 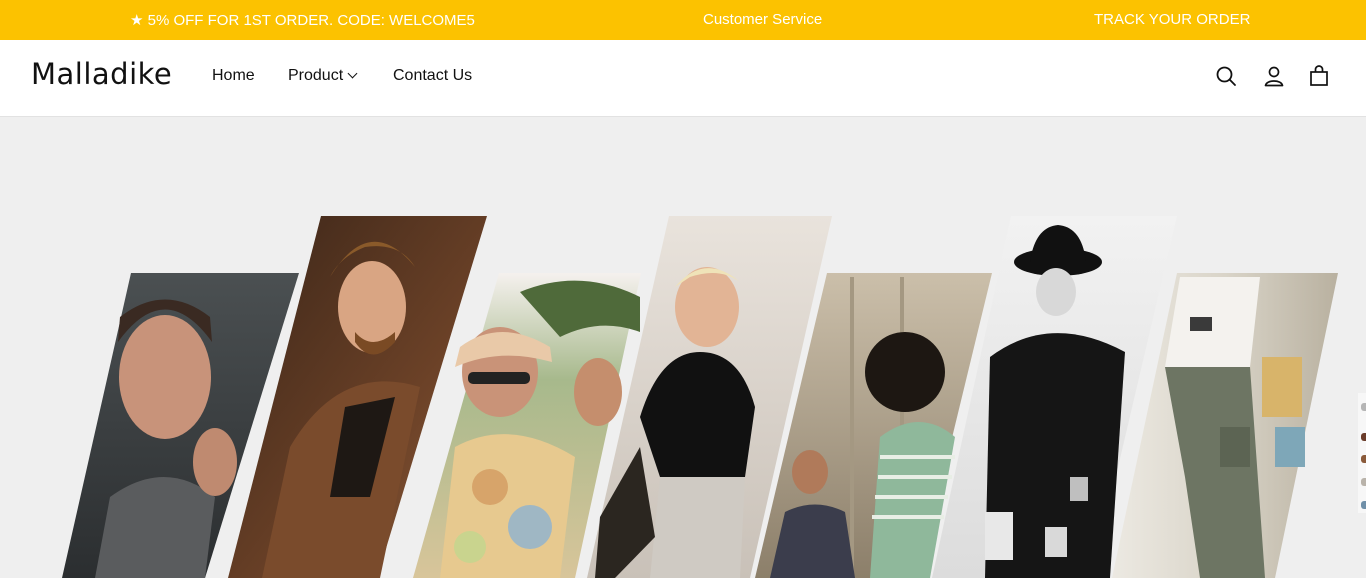 What do you see at coordinates (1226, 76) in the screenshot?
I see `search-icon` at bounding box center [1226, 76].